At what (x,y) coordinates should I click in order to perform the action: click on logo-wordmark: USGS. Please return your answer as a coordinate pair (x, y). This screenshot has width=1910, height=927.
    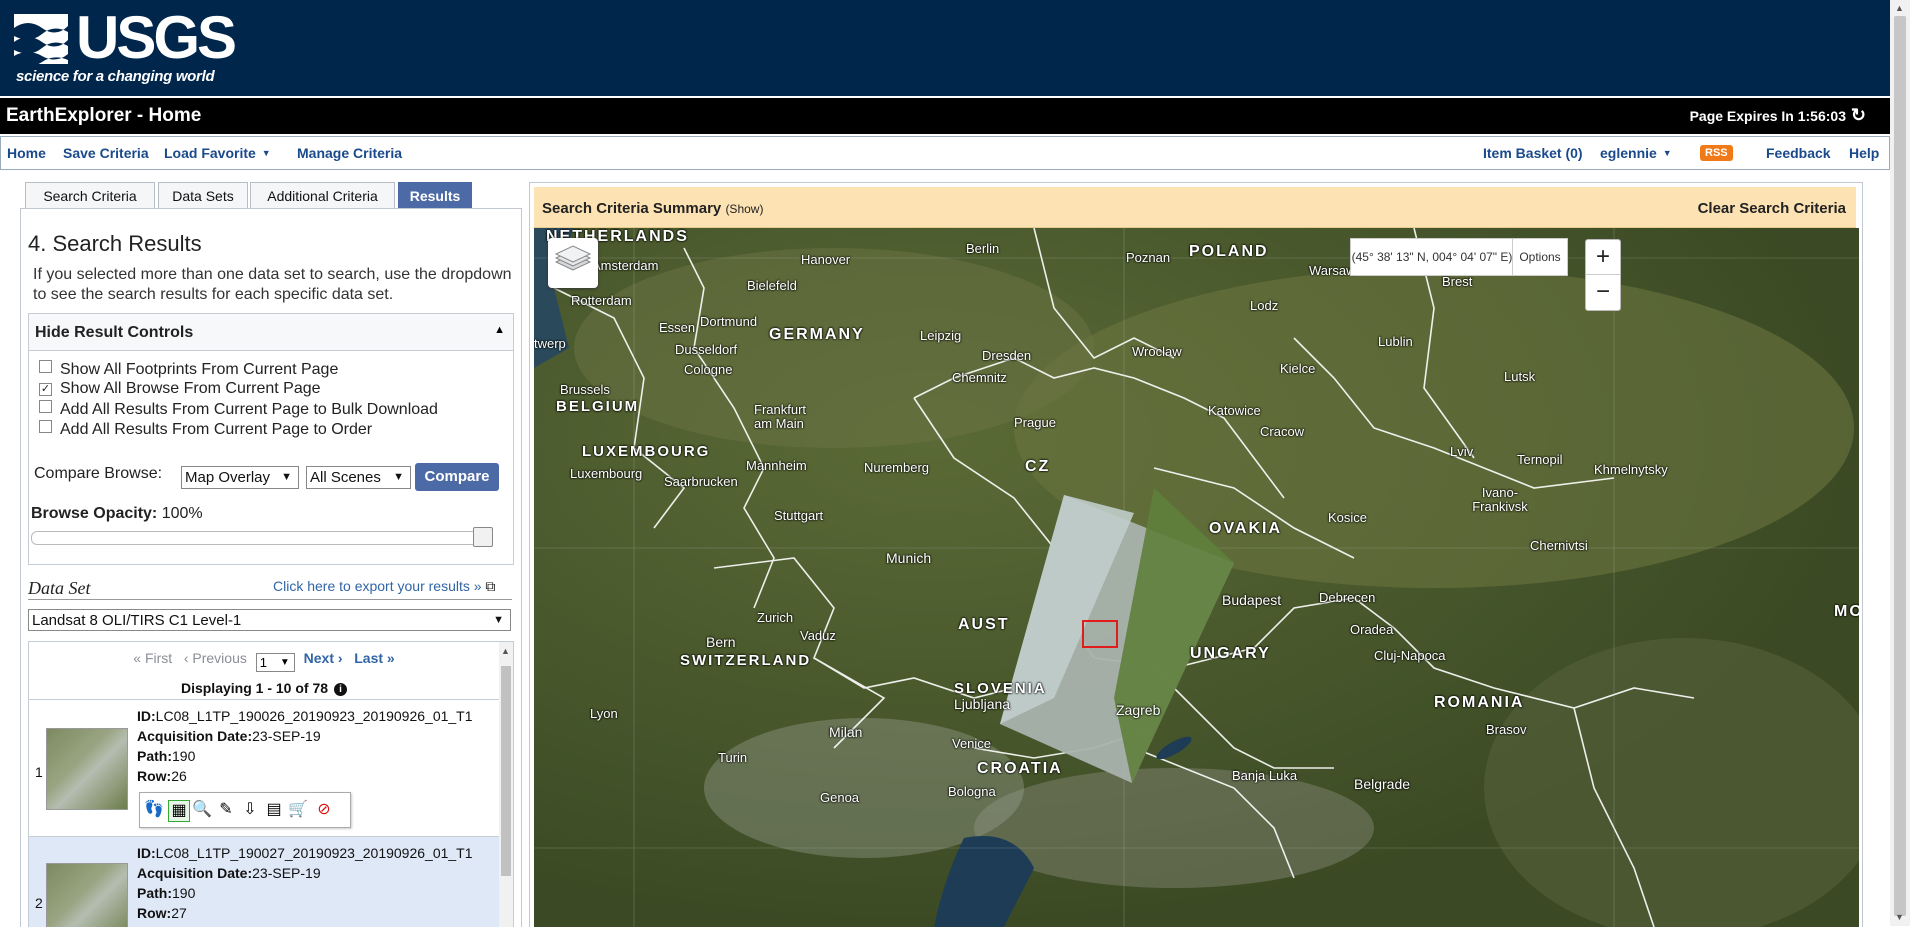
    Looking at the image, I should click on (156, 37).